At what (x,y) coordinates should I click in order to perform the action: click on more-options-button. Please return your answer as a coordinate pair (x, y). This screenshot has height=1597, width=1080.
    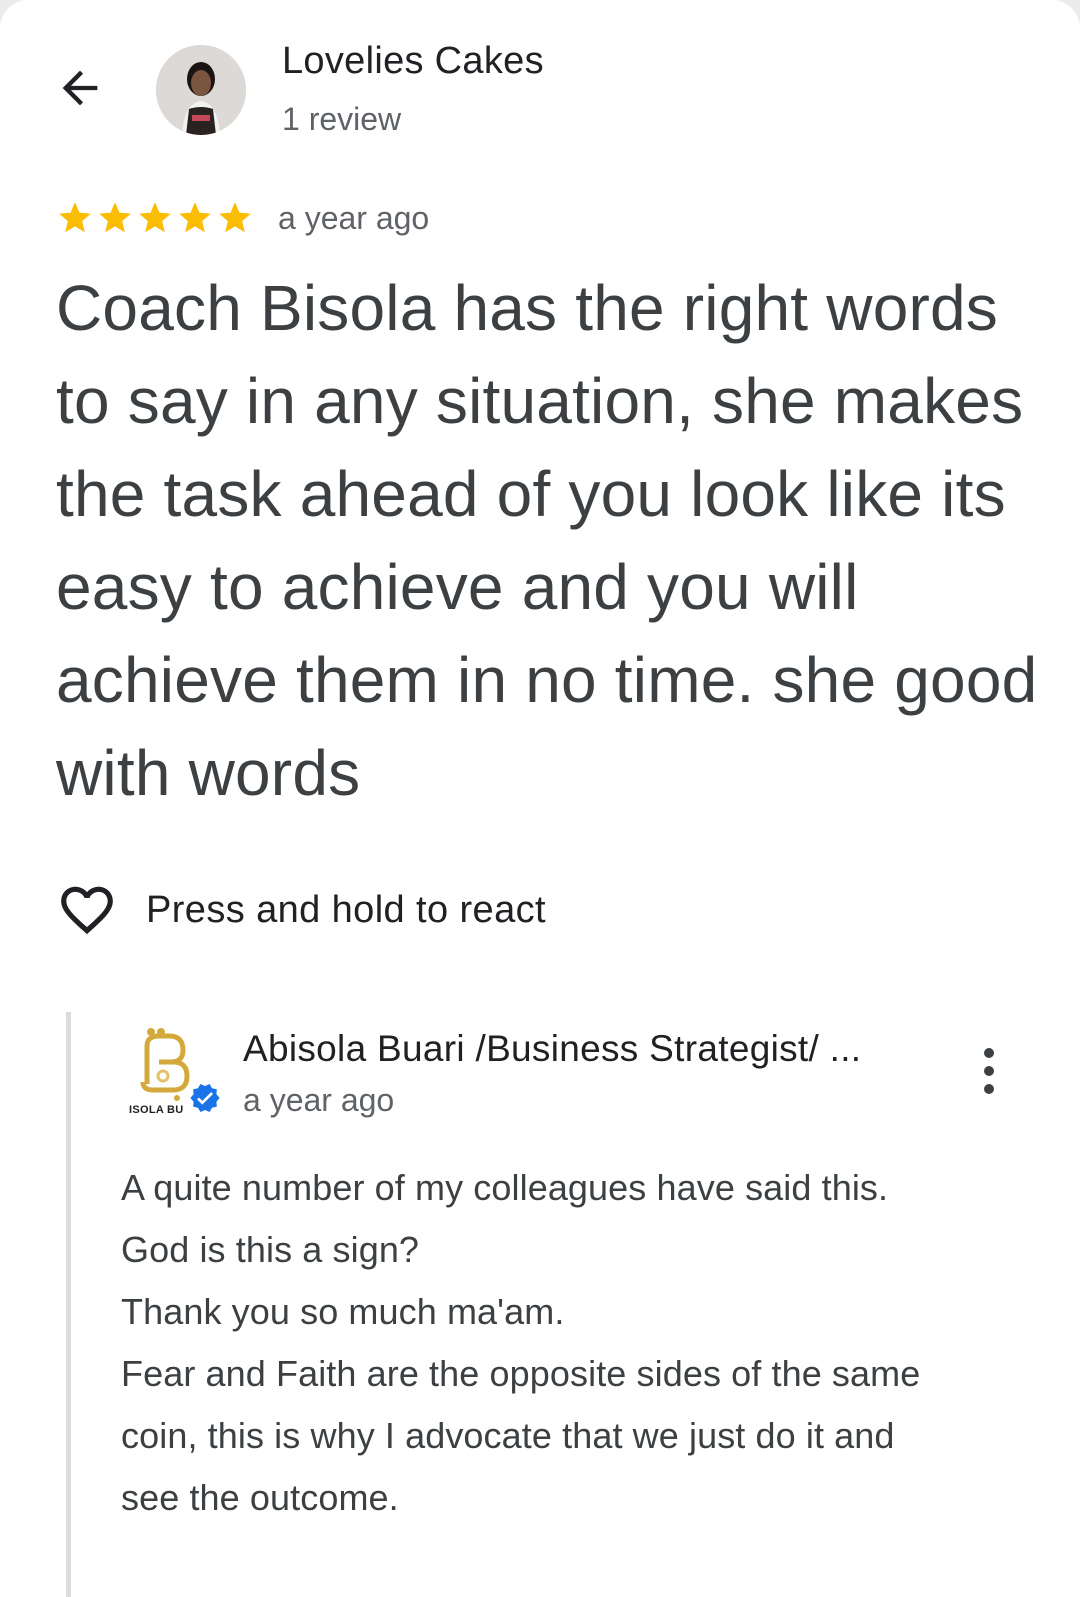
    Looking at the image, I should click on (989, 1071).